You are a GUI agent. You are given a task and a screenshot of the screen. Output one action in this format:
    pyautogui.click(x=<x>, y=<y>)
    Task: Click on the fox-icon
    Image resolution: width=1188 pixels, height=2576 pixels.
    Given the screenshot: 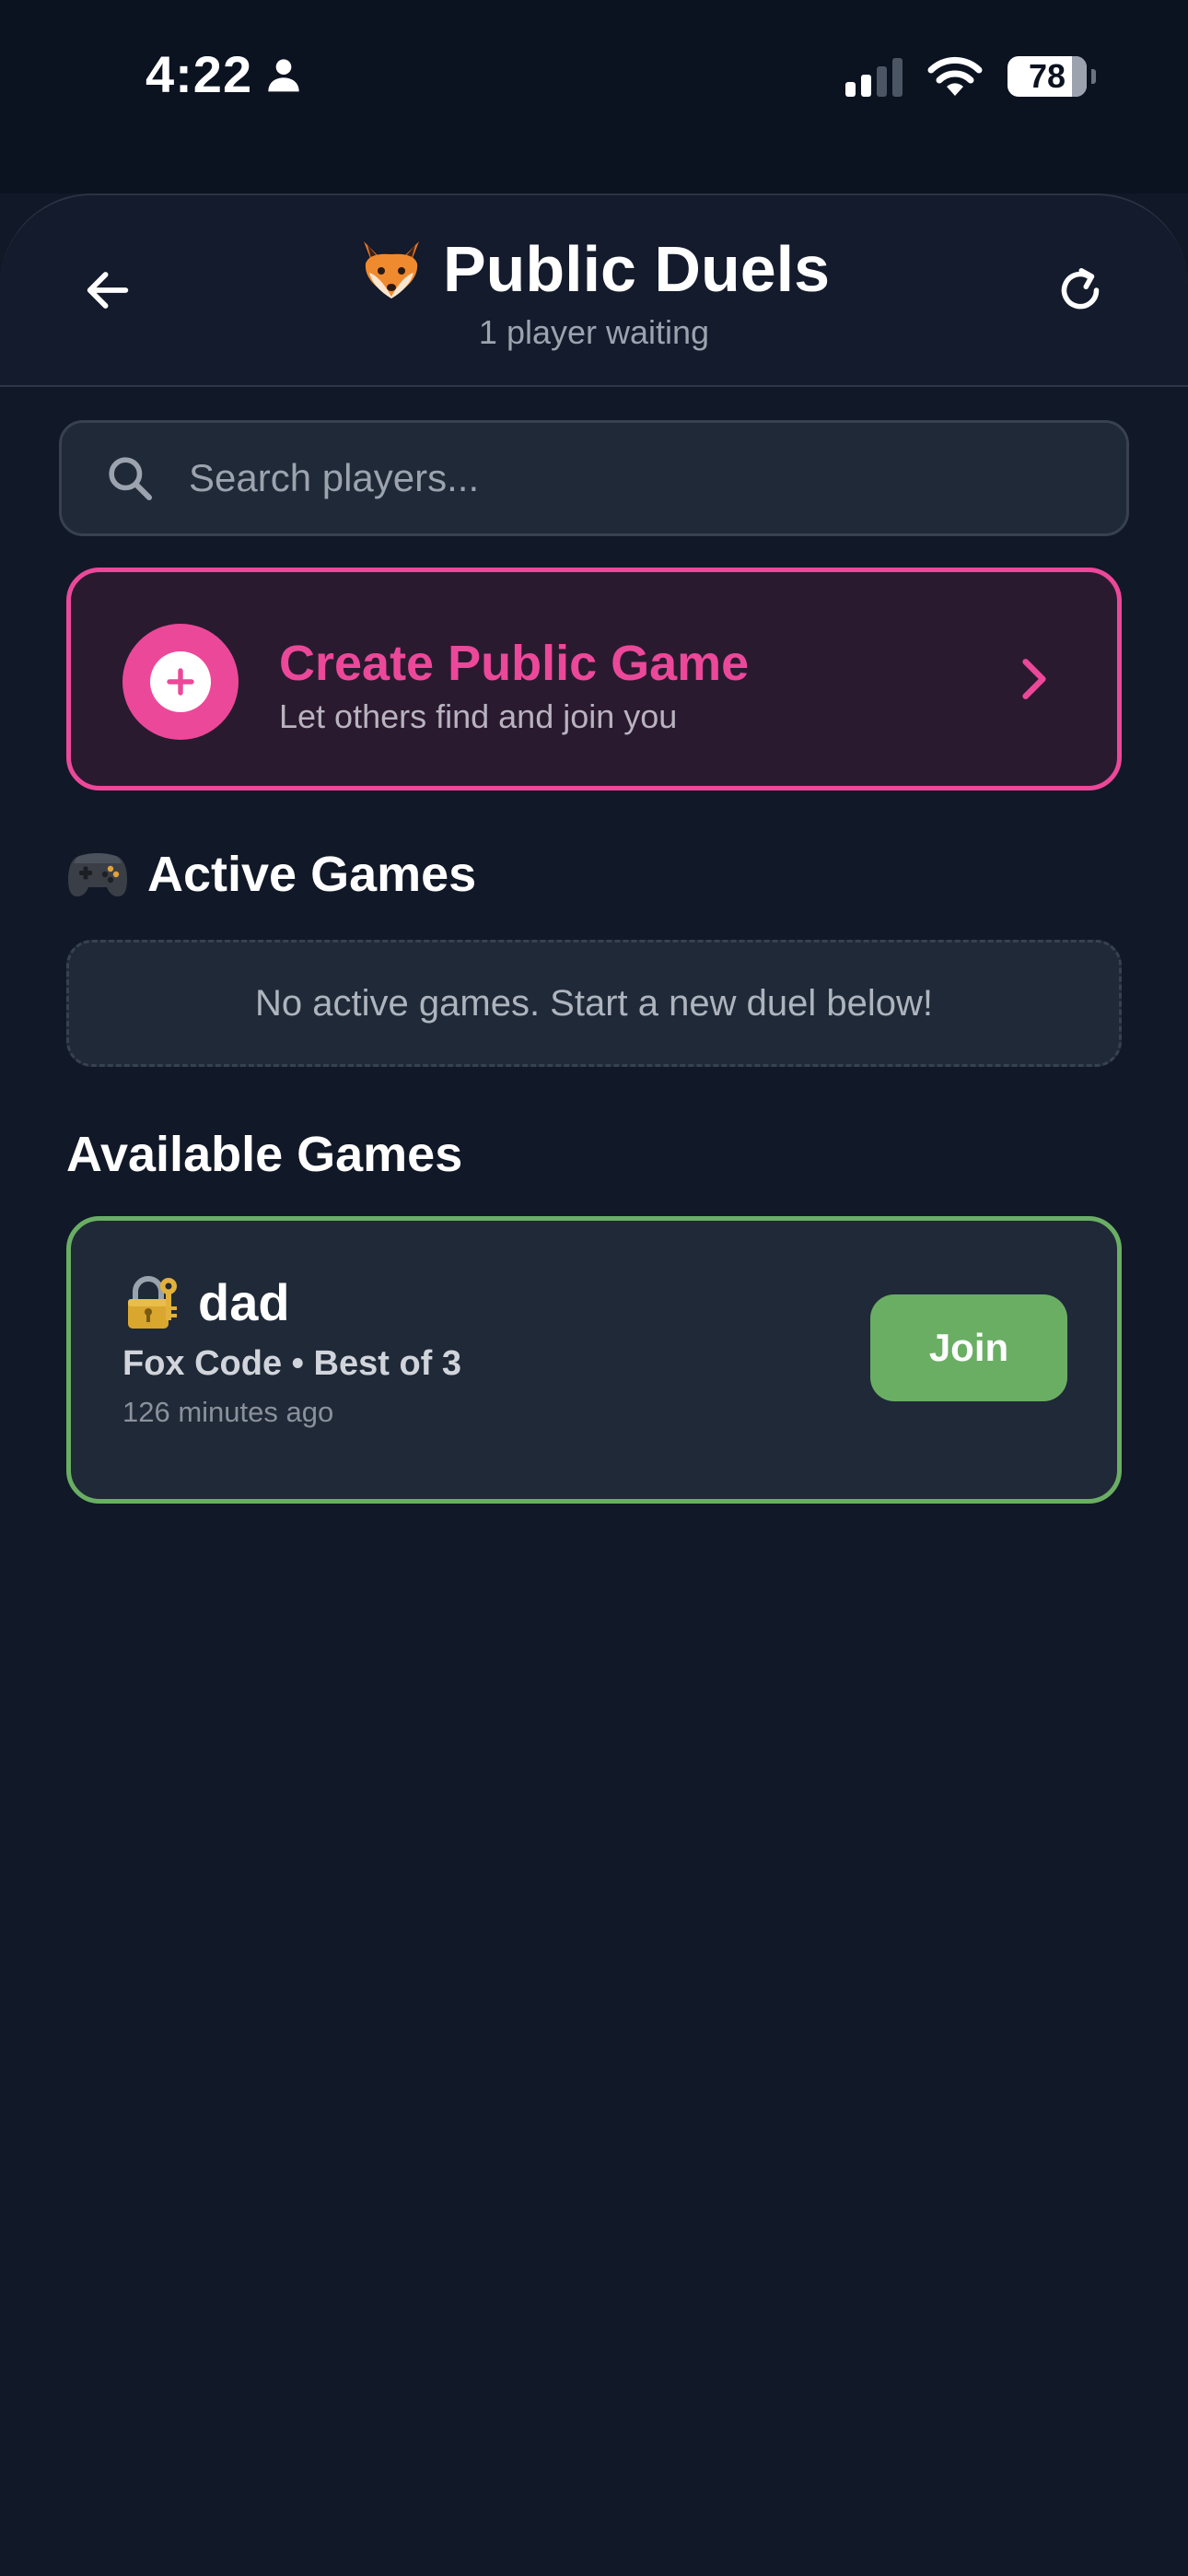 What is the action you would take?
    pyautogui.click(x=391, y=270)
    